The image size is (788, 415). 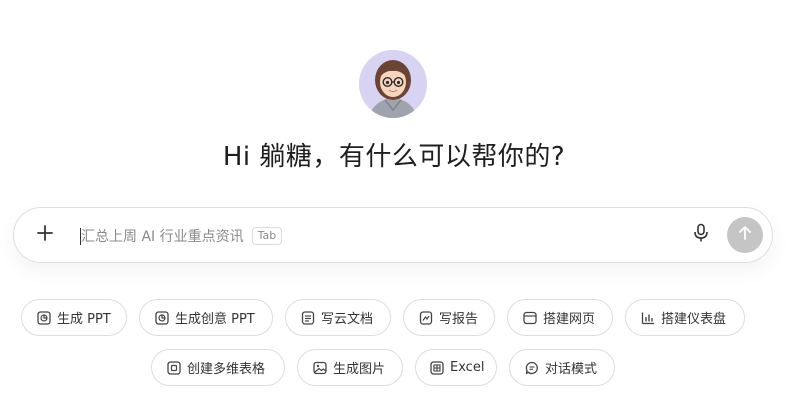 I want to click on quick-action-creative-ppt: 生成创意 PPT, so click(x=206, y=317).